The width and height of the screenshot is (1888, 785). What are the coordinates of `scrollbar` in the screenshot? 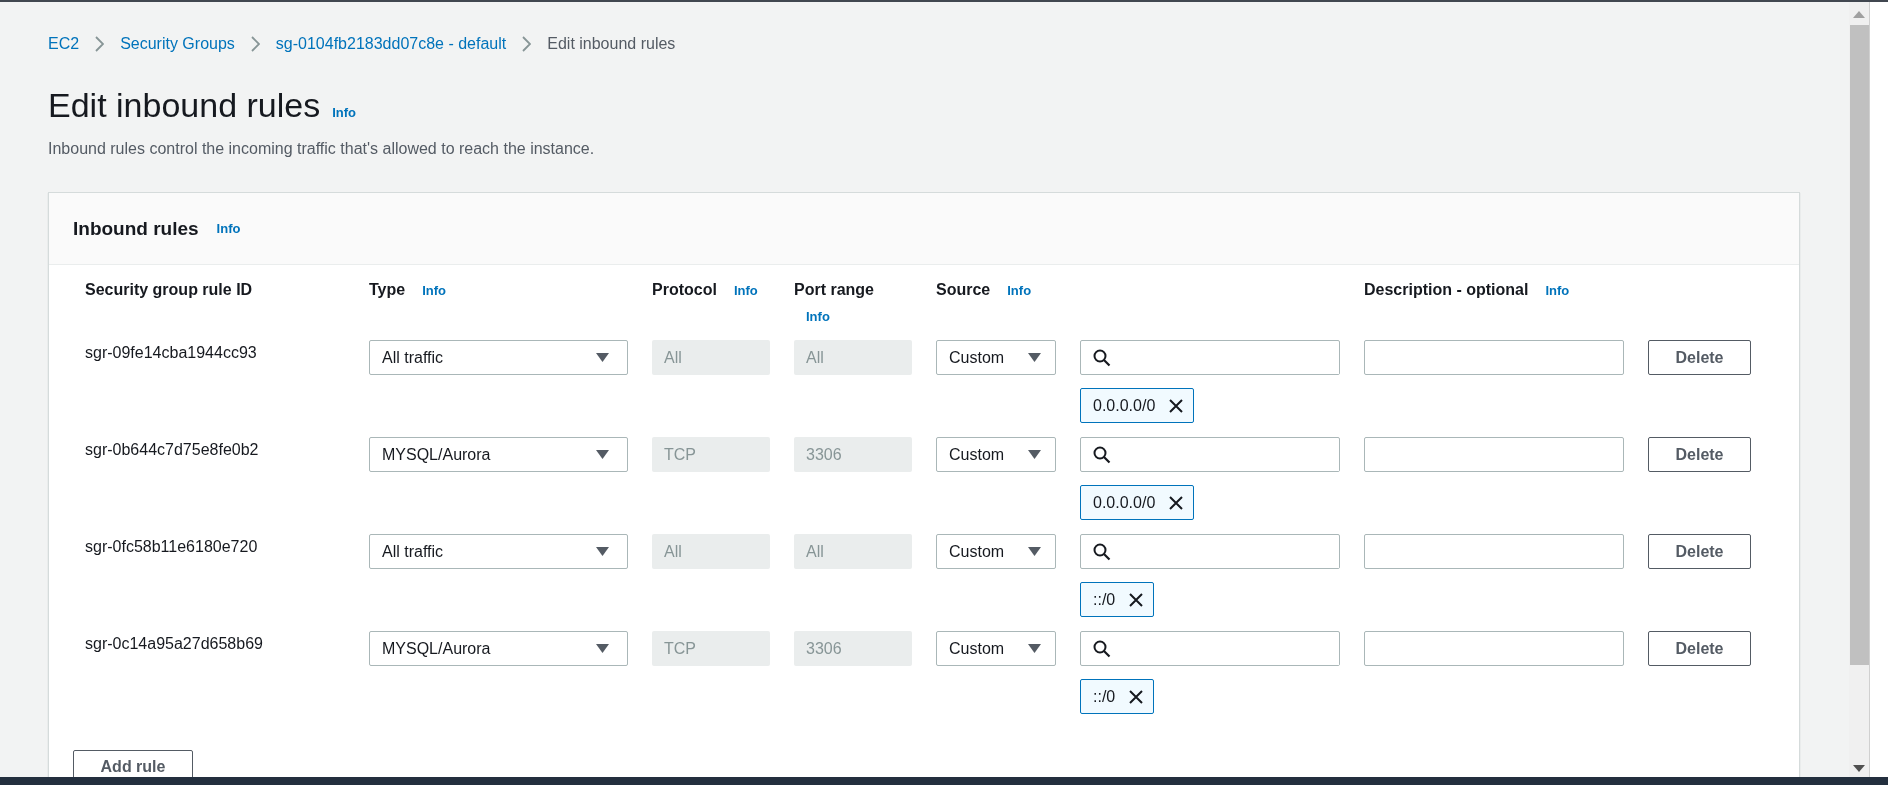 It's located at (1859, 389).